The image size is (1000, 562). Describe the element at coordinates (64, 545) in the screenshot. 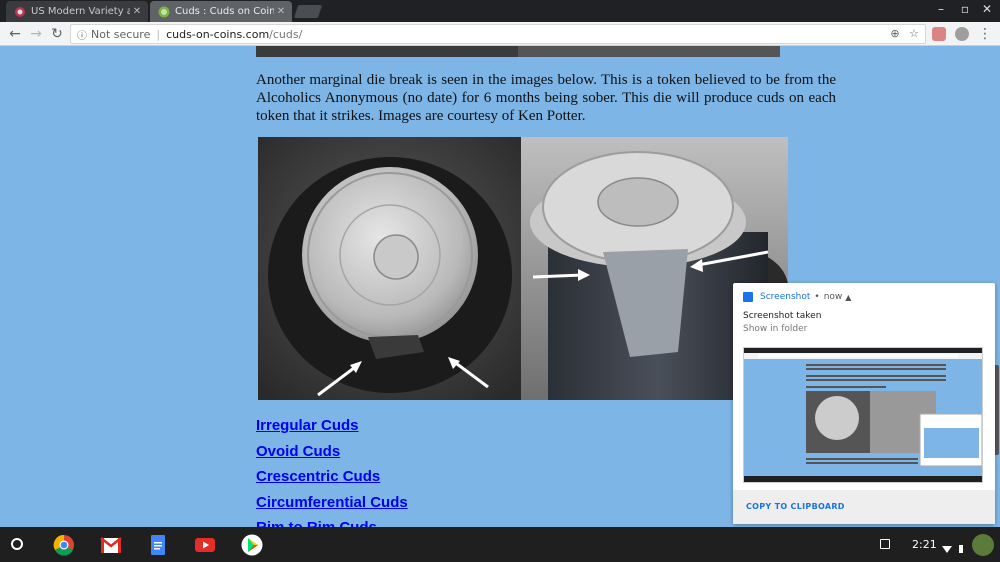

I see `chrome-icon` at that location.